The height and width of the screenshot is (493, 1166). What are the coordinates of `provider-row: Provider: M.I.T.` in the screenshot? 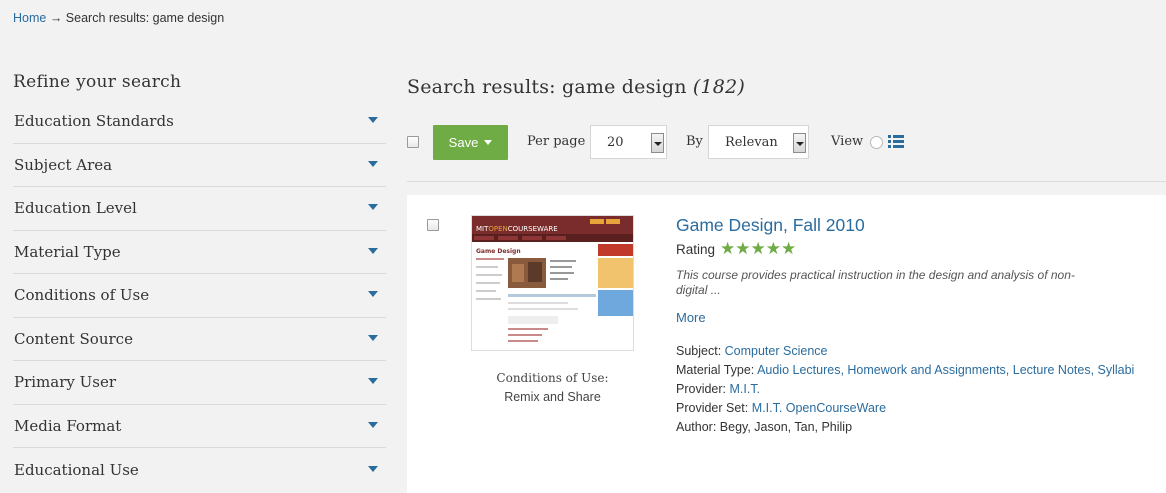 It's located at (718, 389).